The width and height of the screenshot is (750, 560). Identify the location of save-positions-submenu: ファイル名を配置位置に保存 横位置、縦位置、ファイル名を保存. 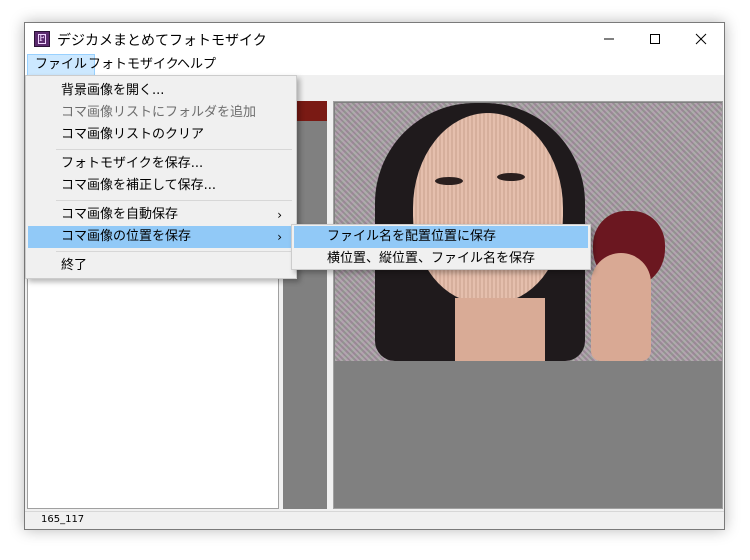
(441, 247).